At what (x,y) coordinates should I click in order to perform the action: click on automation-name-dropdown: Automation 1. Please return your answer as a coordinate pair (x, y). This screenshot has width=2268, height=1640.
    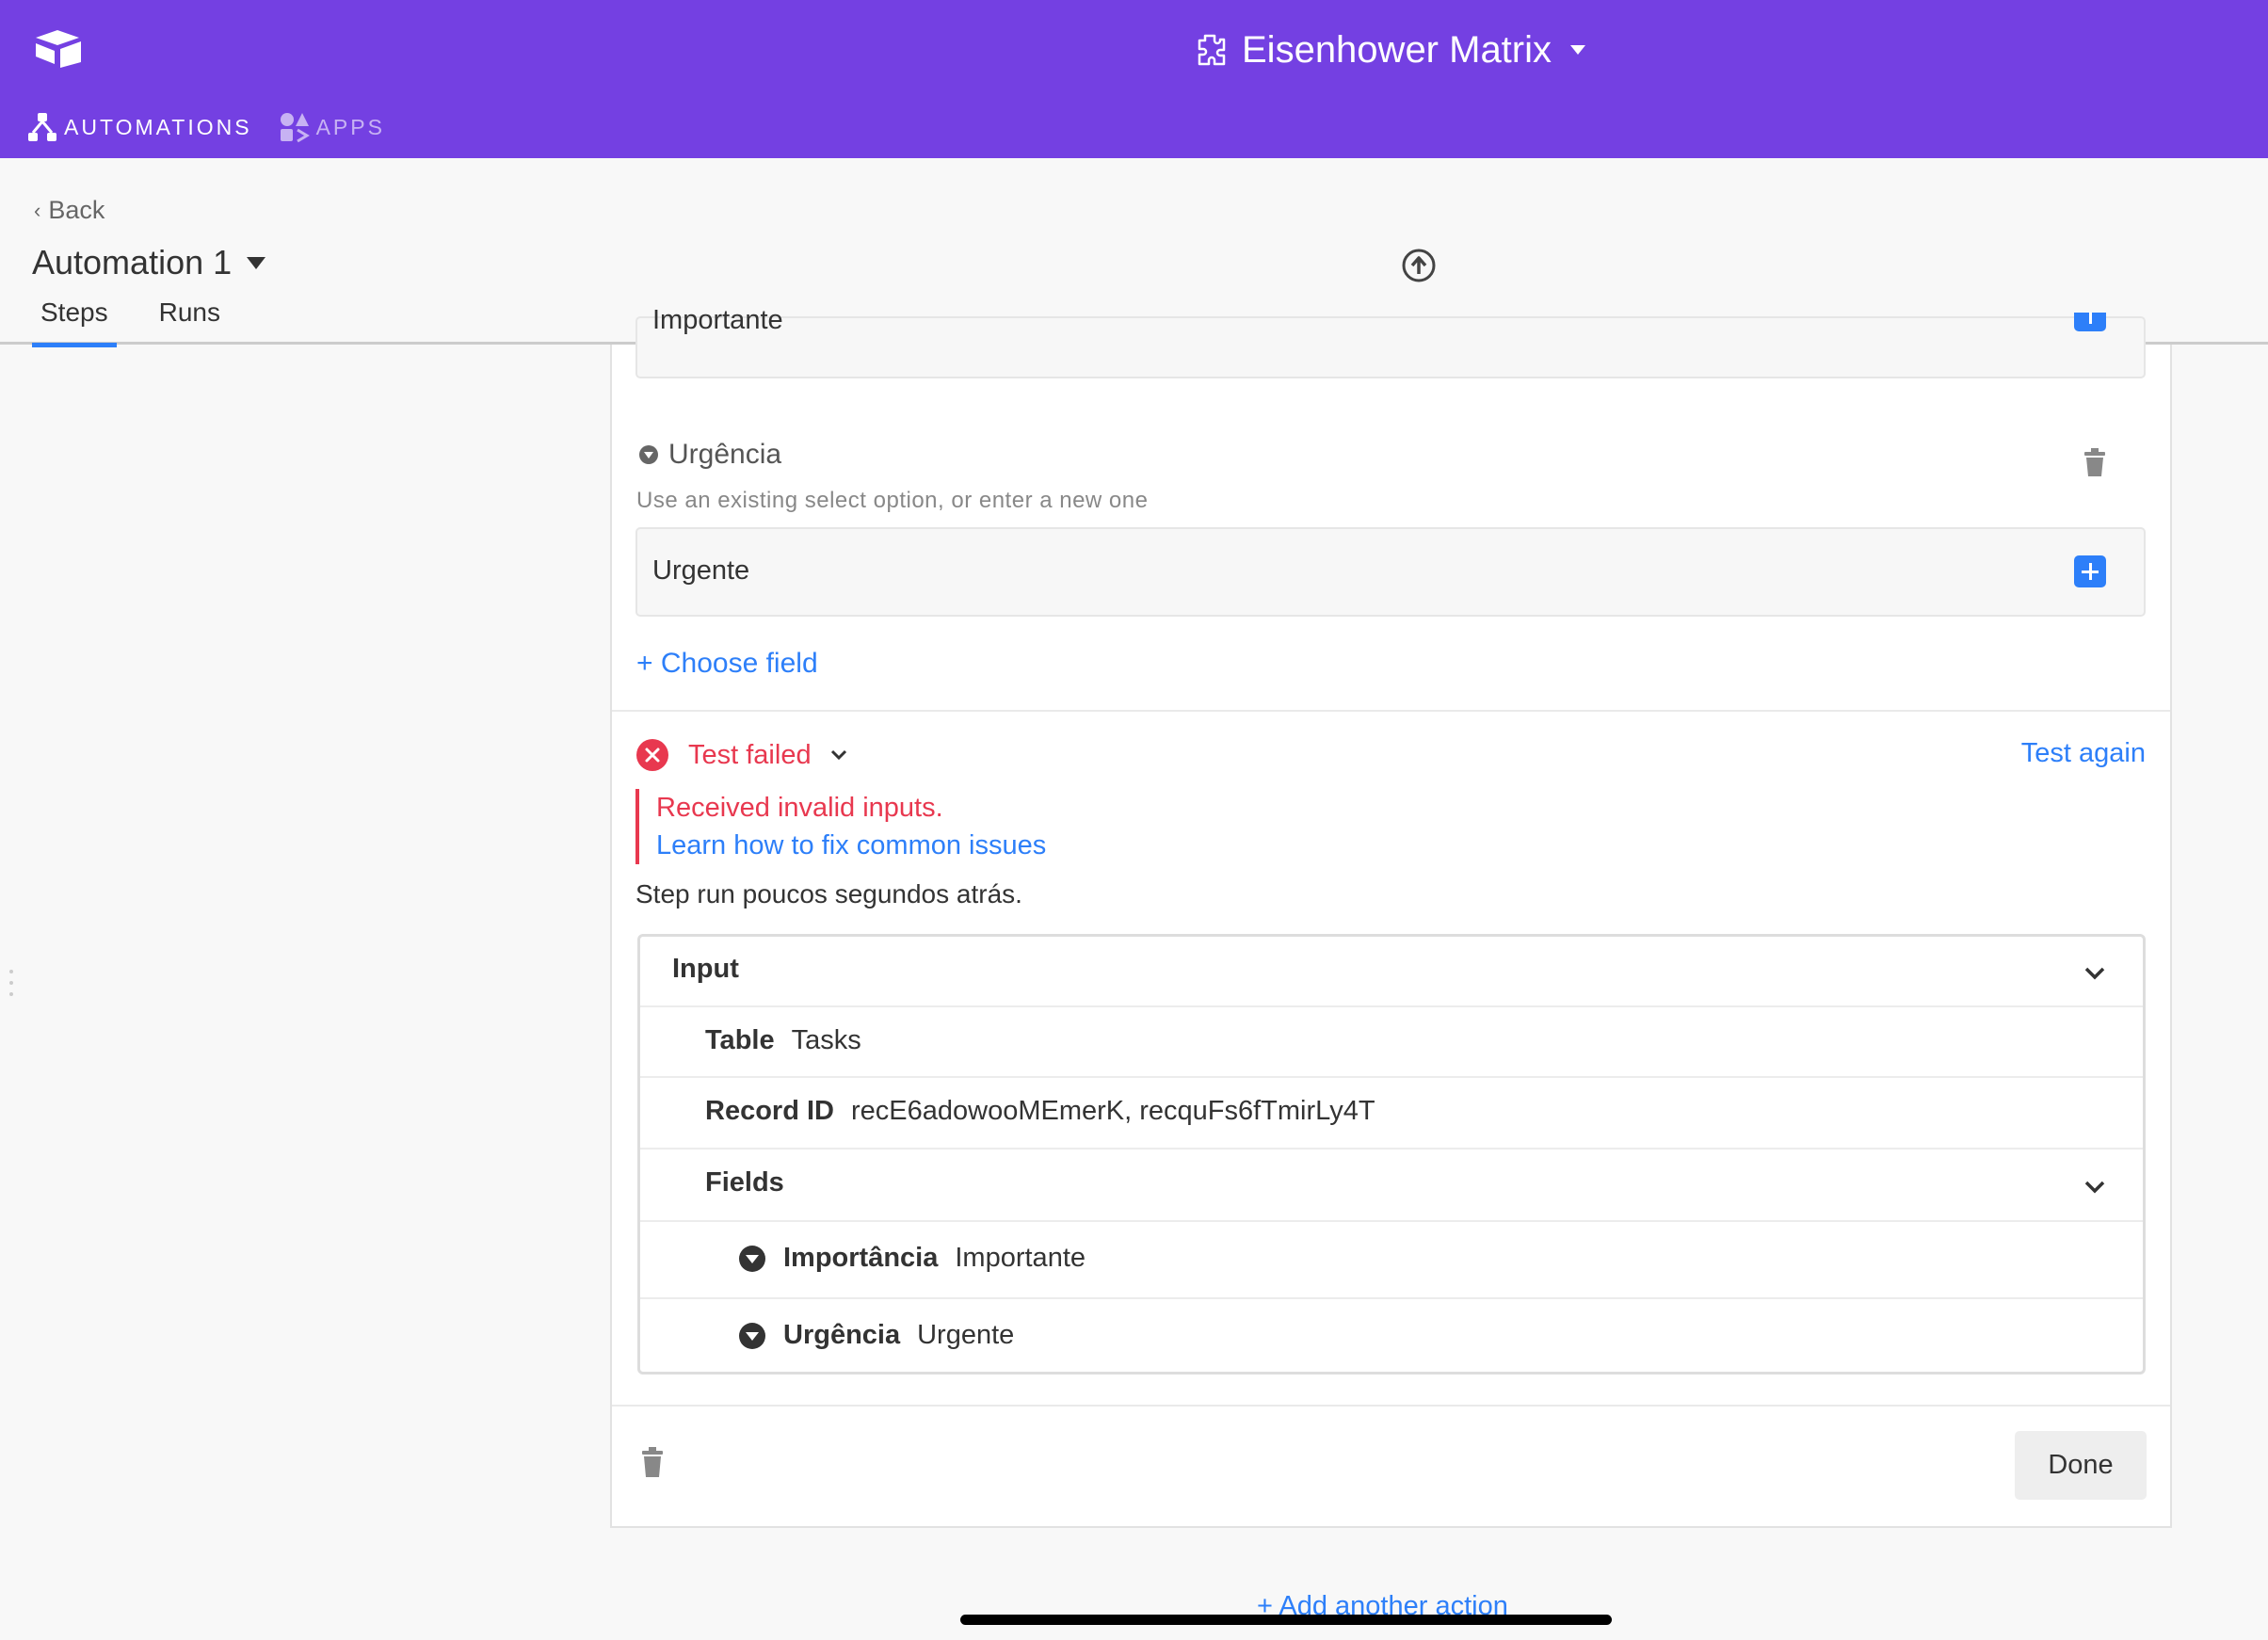
    Looking at the image, I should click on (149, 262).